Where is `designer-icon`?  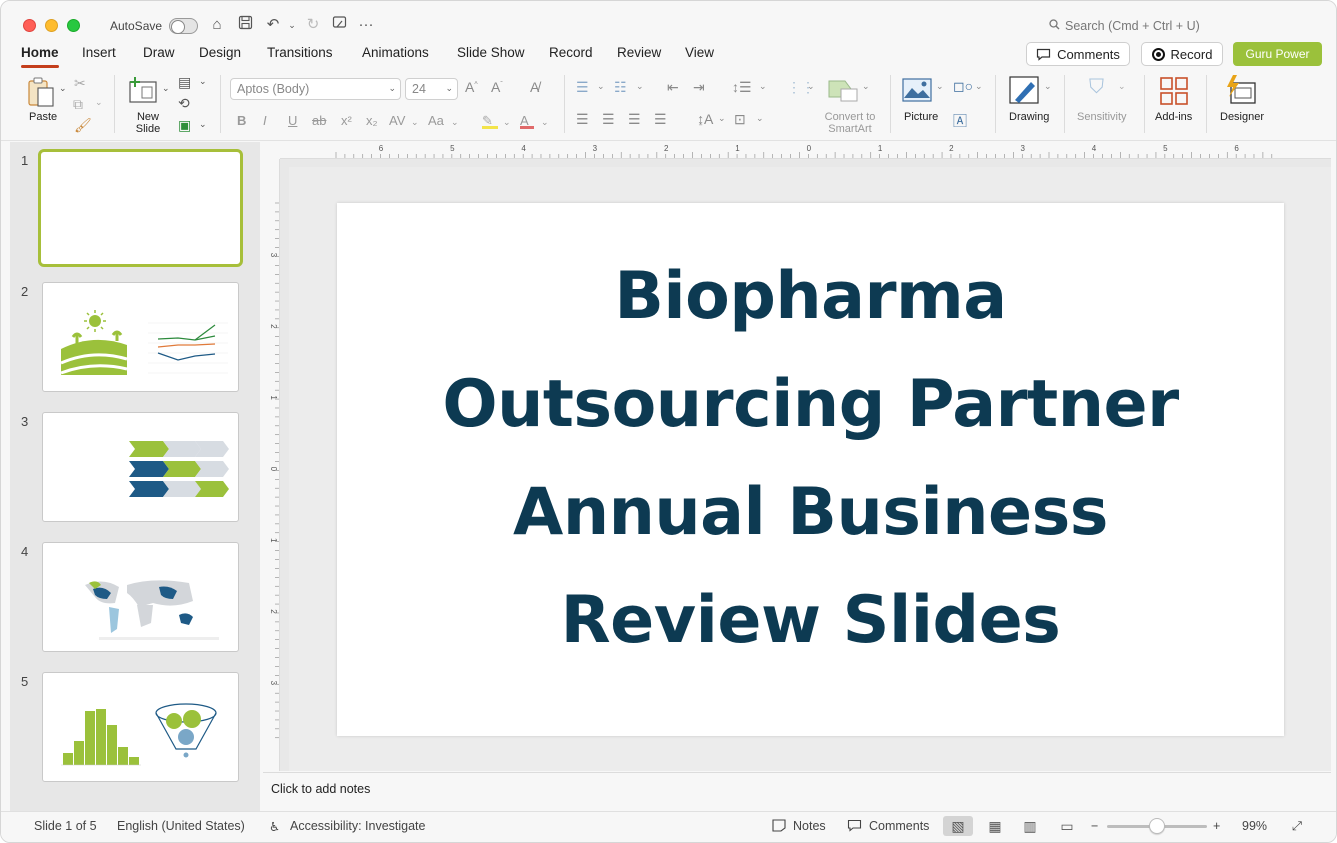
designer-icon is located at coordinates (1241, 92).